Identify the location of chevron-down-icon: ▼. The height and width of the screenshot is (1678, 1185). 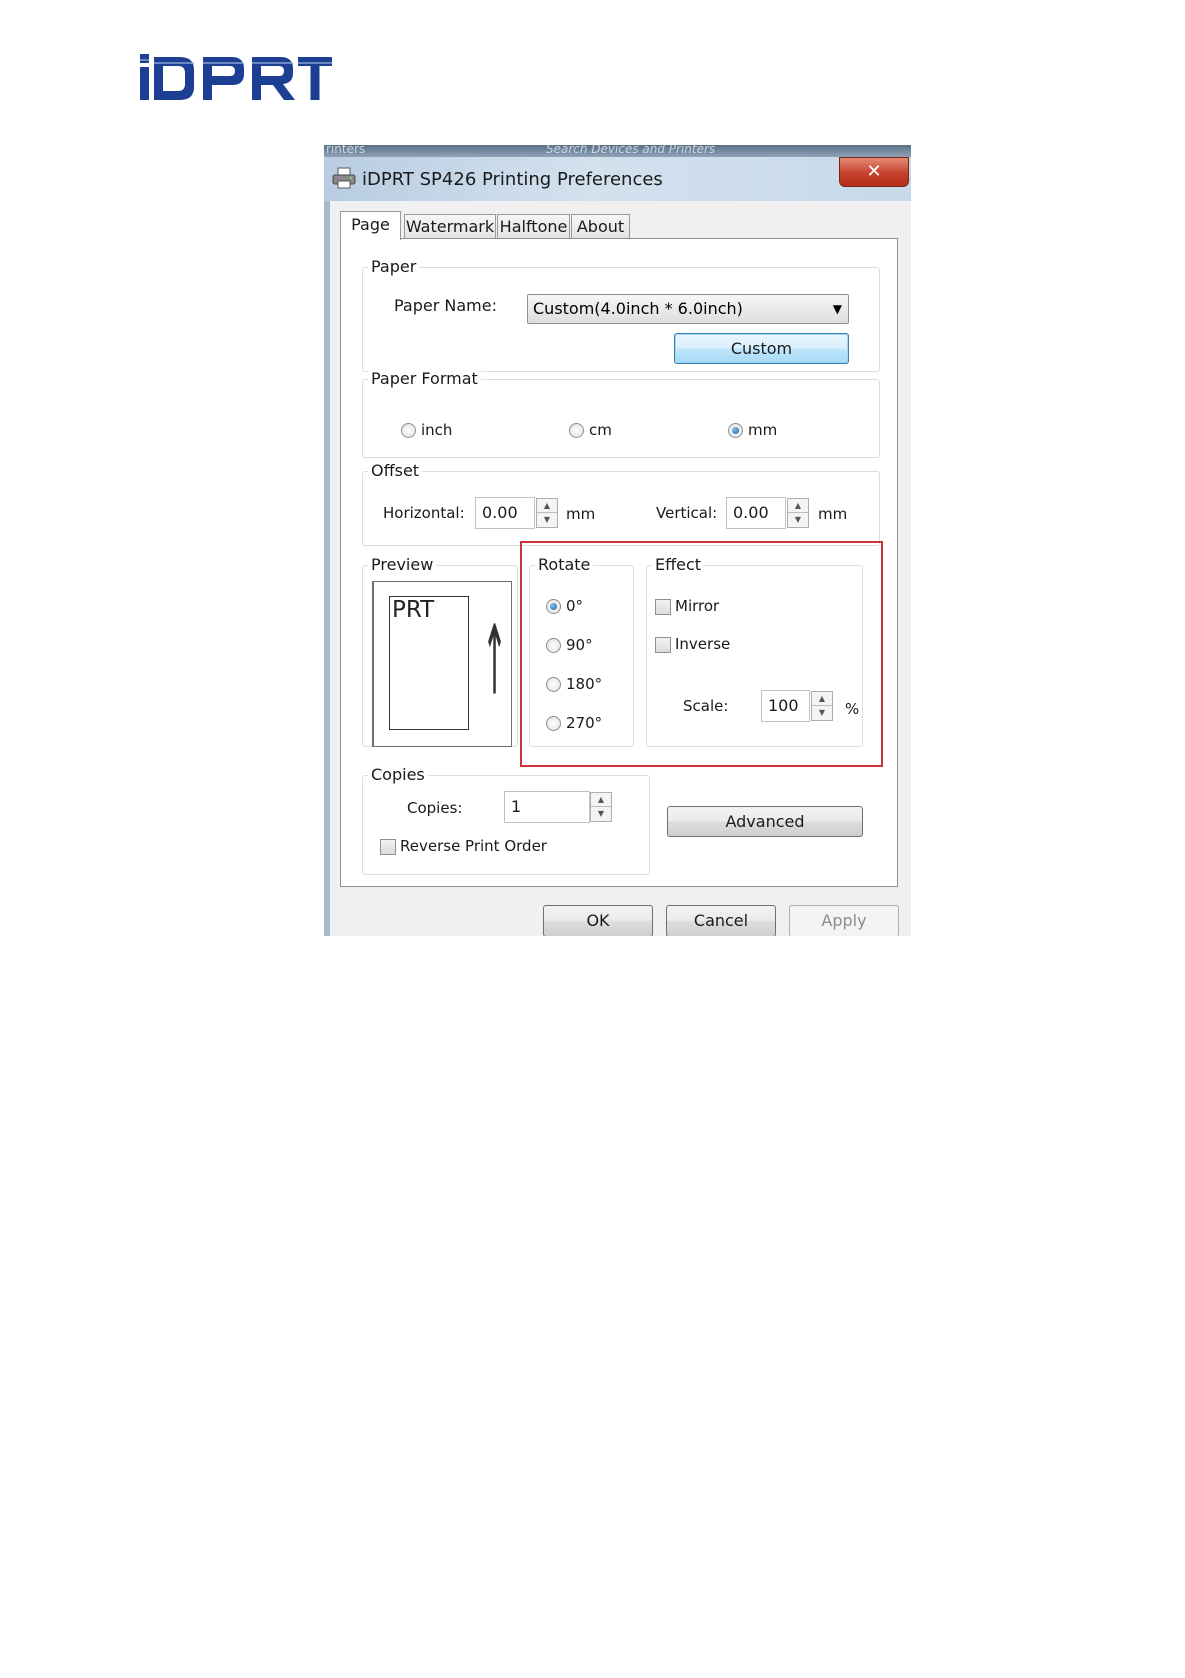
(837, 309).